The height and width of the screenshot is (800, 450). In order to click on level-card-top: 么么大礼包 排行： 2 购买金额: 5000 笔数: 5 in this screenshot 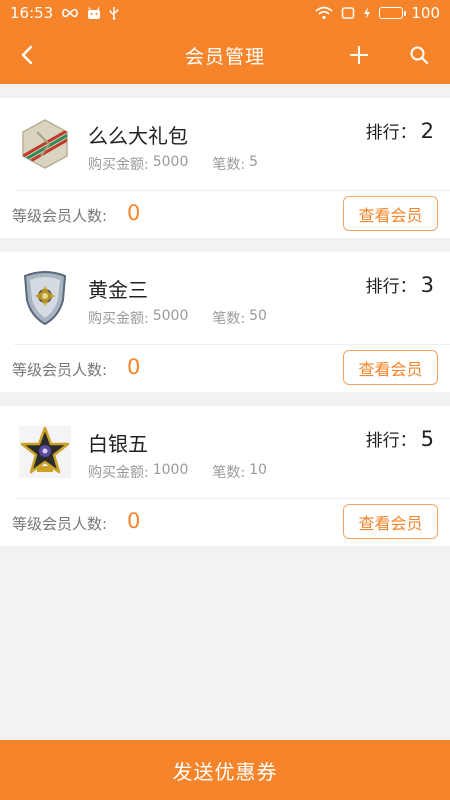, I will do `click(225, 144)`.